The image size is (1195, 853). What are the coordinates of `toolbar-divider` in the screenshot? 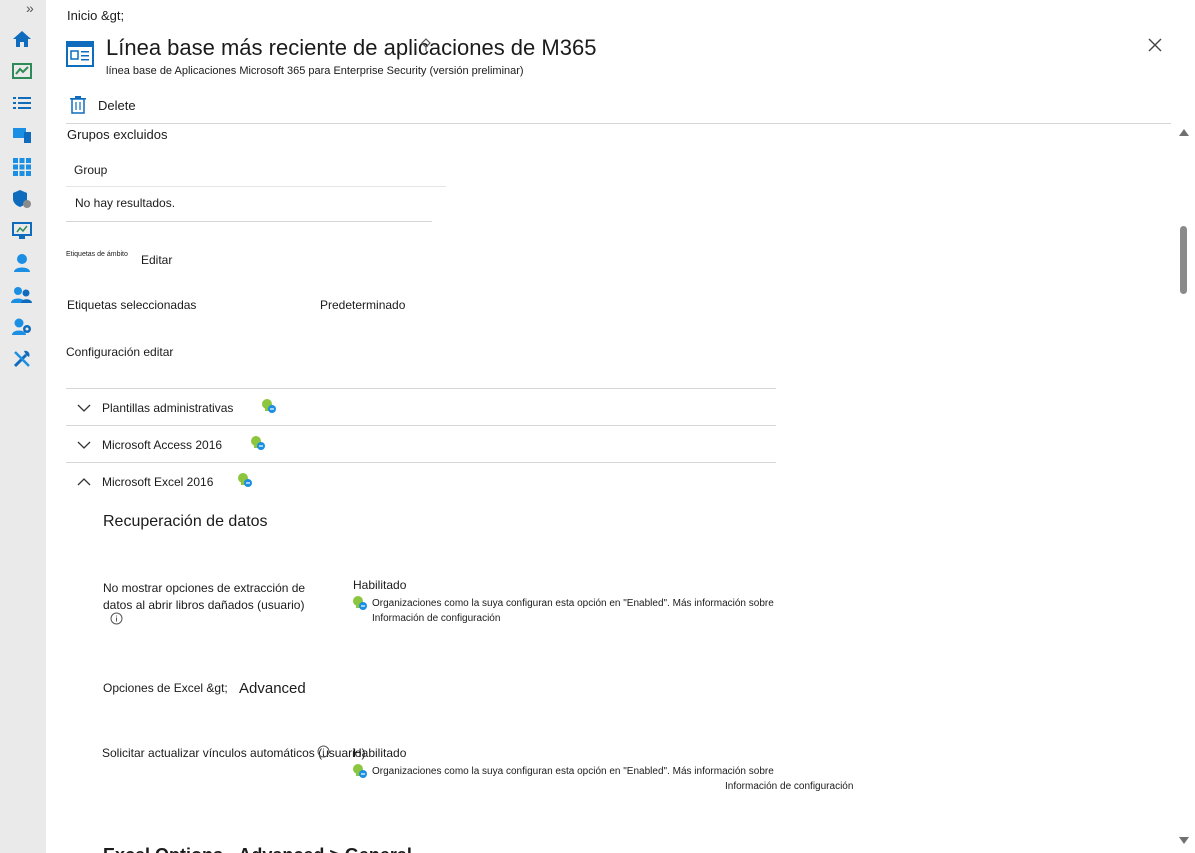 It's located at (618, 123).